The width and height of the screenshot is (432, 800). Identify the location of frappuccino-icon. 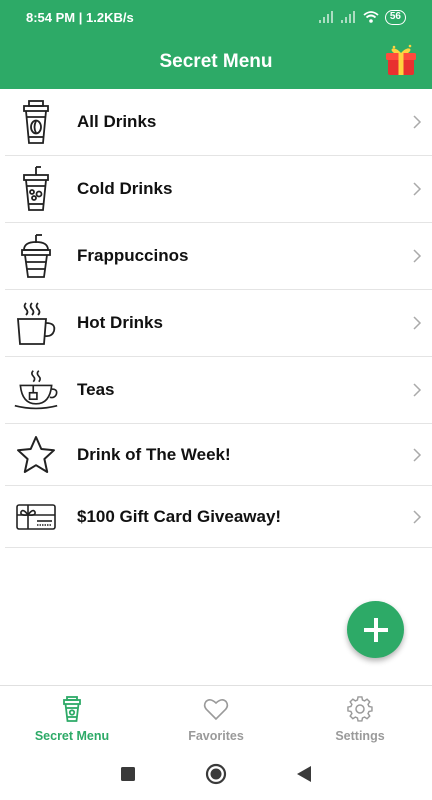
(36, 256).